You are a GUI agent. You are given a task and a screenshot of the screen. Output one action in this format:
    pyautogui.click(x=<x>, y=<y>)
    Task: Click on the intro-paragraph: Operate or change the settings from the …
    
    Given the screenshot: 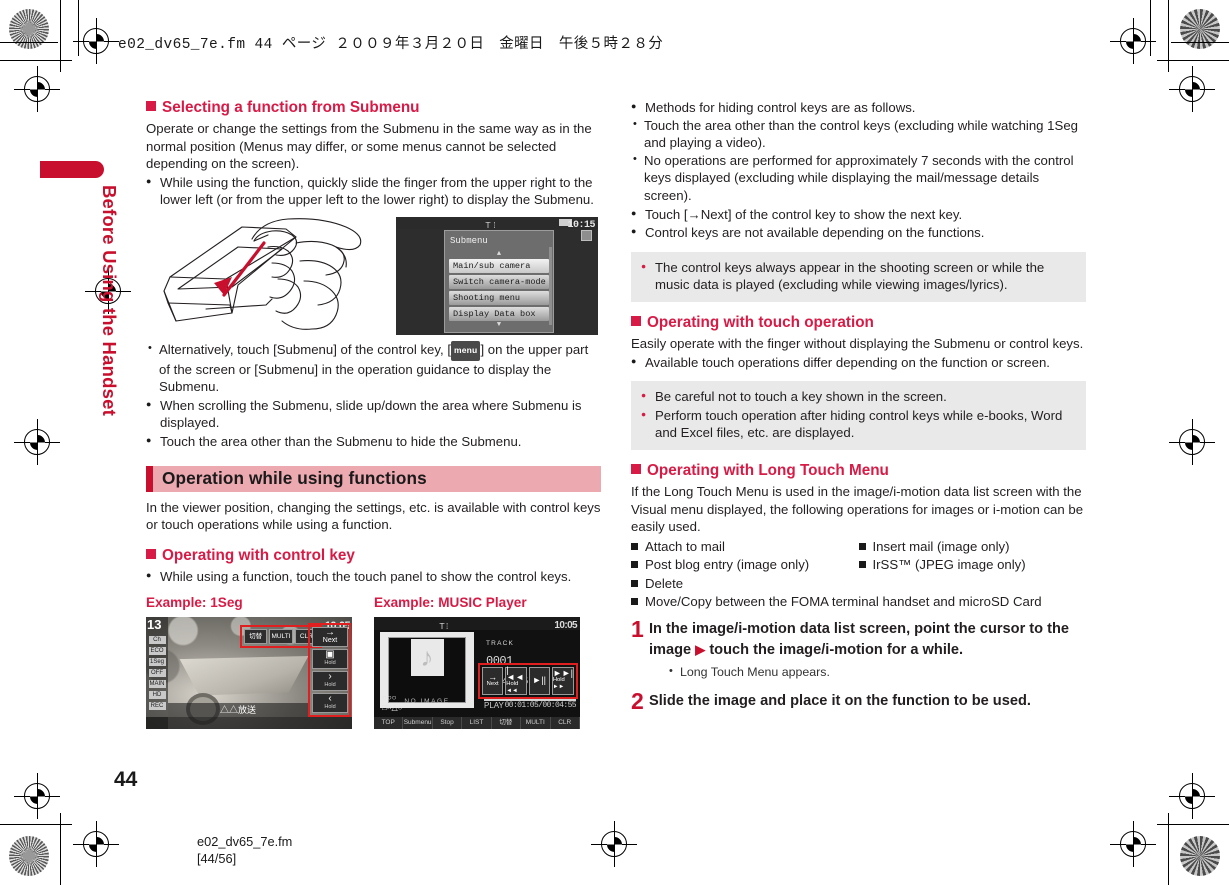 What is the action you would take?
    pyautogui.click(x=369, y=146)
    